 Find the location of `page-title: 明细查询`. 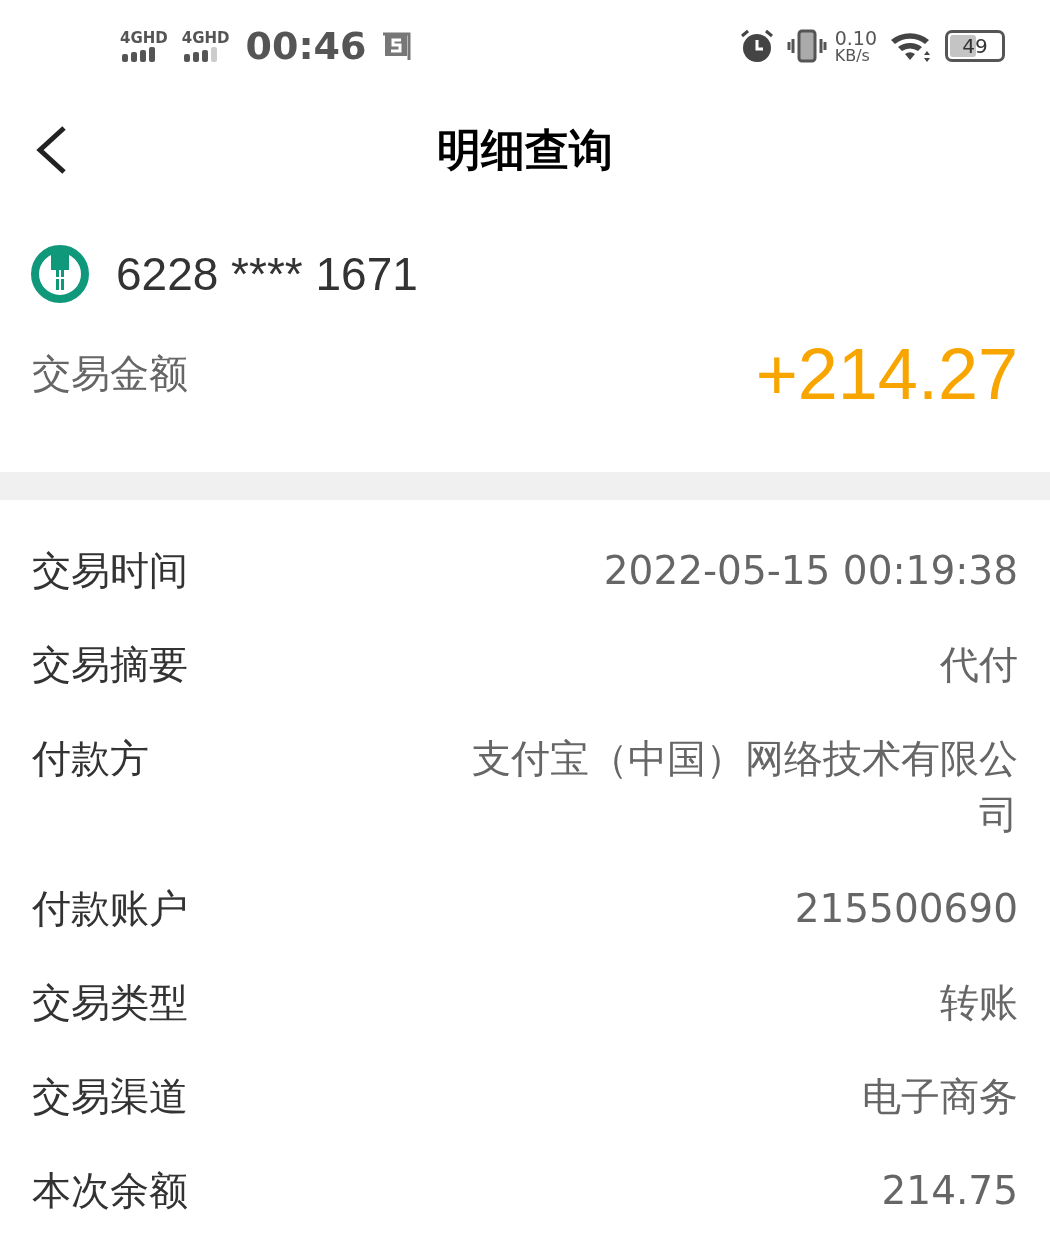

page-title: 明细查询 is located at coordinates (525, 150).